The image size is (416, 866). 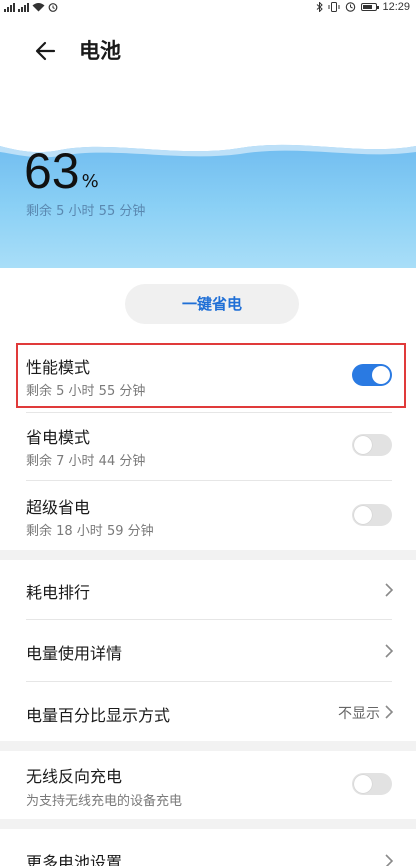 I want to click on nfc-icon, so click(x=351, y=7).